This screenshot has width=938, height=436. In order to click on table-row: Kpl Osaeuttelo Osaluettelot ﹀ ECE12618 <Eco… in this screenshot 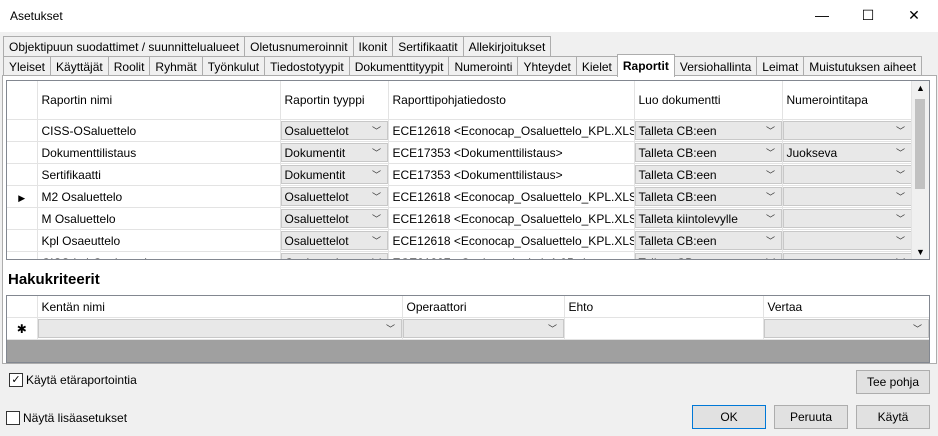, I will do `click(460, 240)`.